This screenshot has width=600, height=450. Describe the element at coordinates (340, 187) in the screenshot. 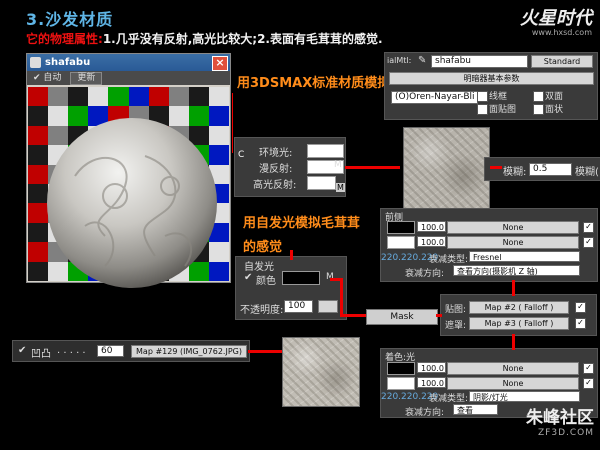

I see `specular-map-button: M` at that location.